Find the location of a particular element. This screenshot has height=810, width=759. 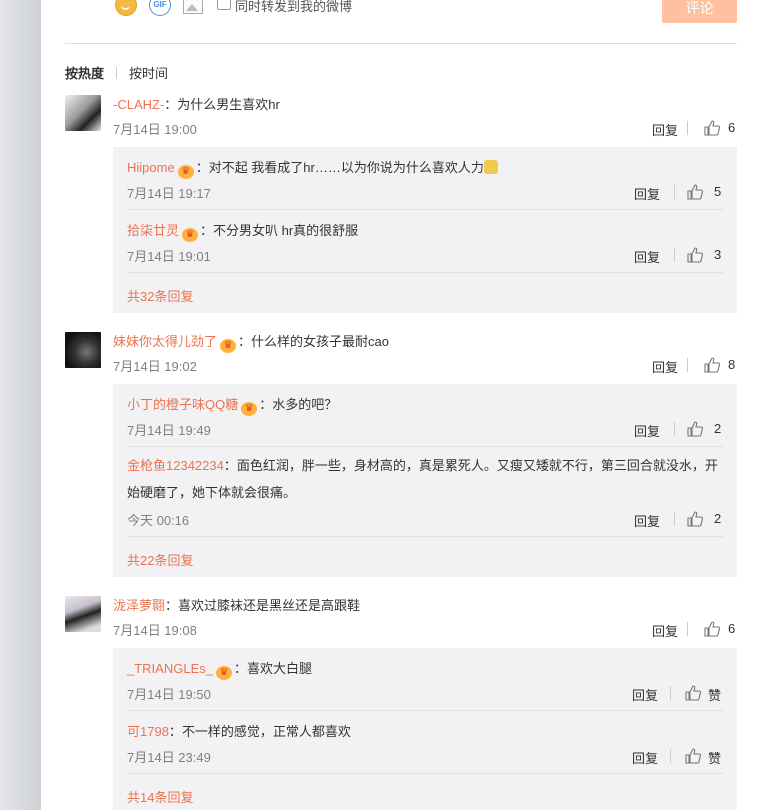

reply-username: Hiipome is located at coordinates (151, 167).